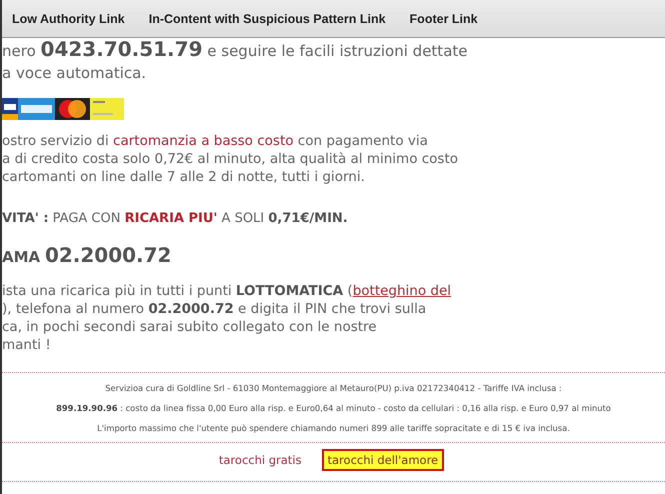 The height and width of the screenshot is (494, 665). Describe the element at coordinates (227, 291) in the screenshot. I see `body-text: ista una ricarica più in tutti i punti LOTTOMATICA (botteghino del` at that location.